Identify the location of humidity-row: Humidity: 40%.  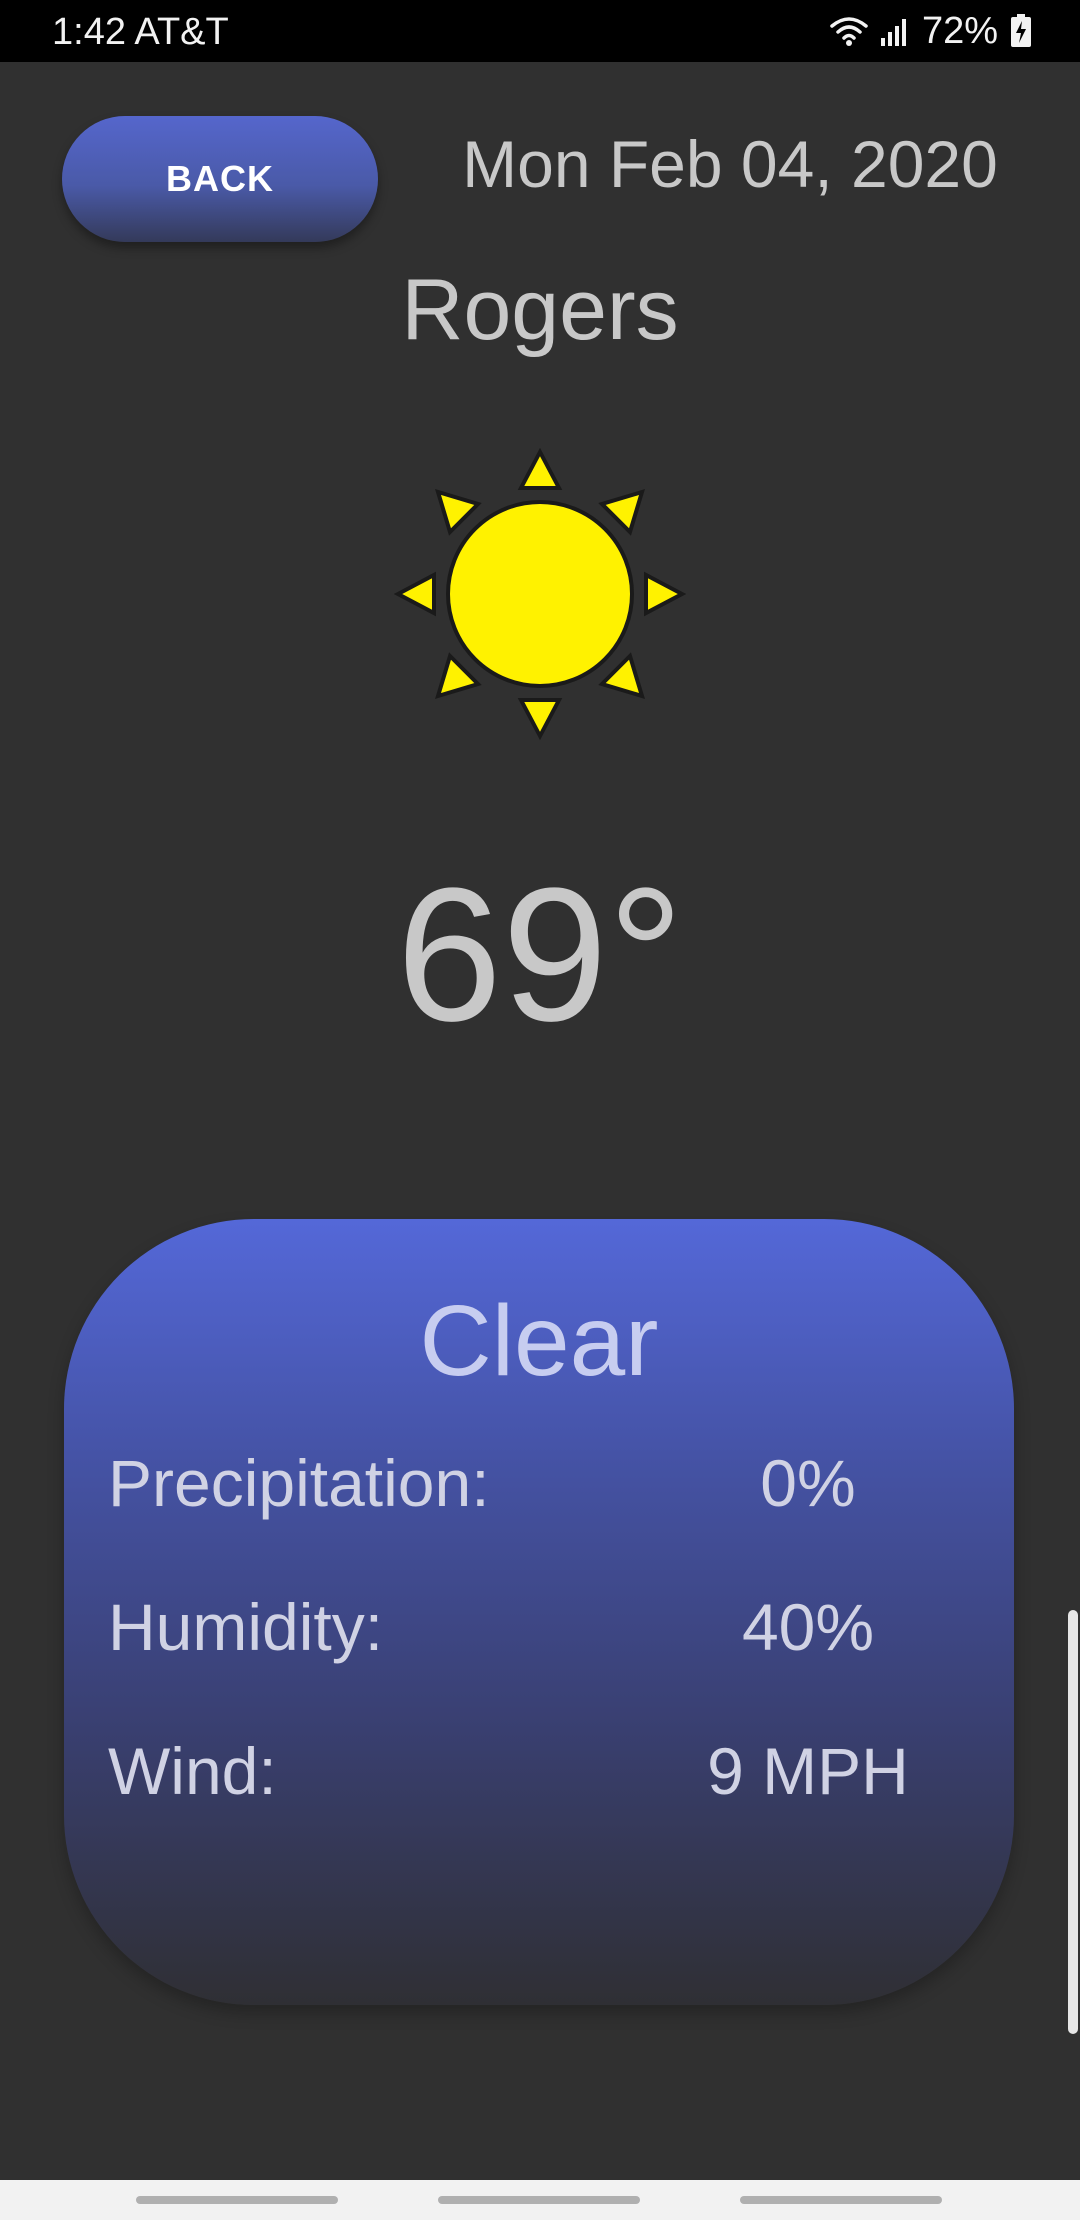
(543, 1627).